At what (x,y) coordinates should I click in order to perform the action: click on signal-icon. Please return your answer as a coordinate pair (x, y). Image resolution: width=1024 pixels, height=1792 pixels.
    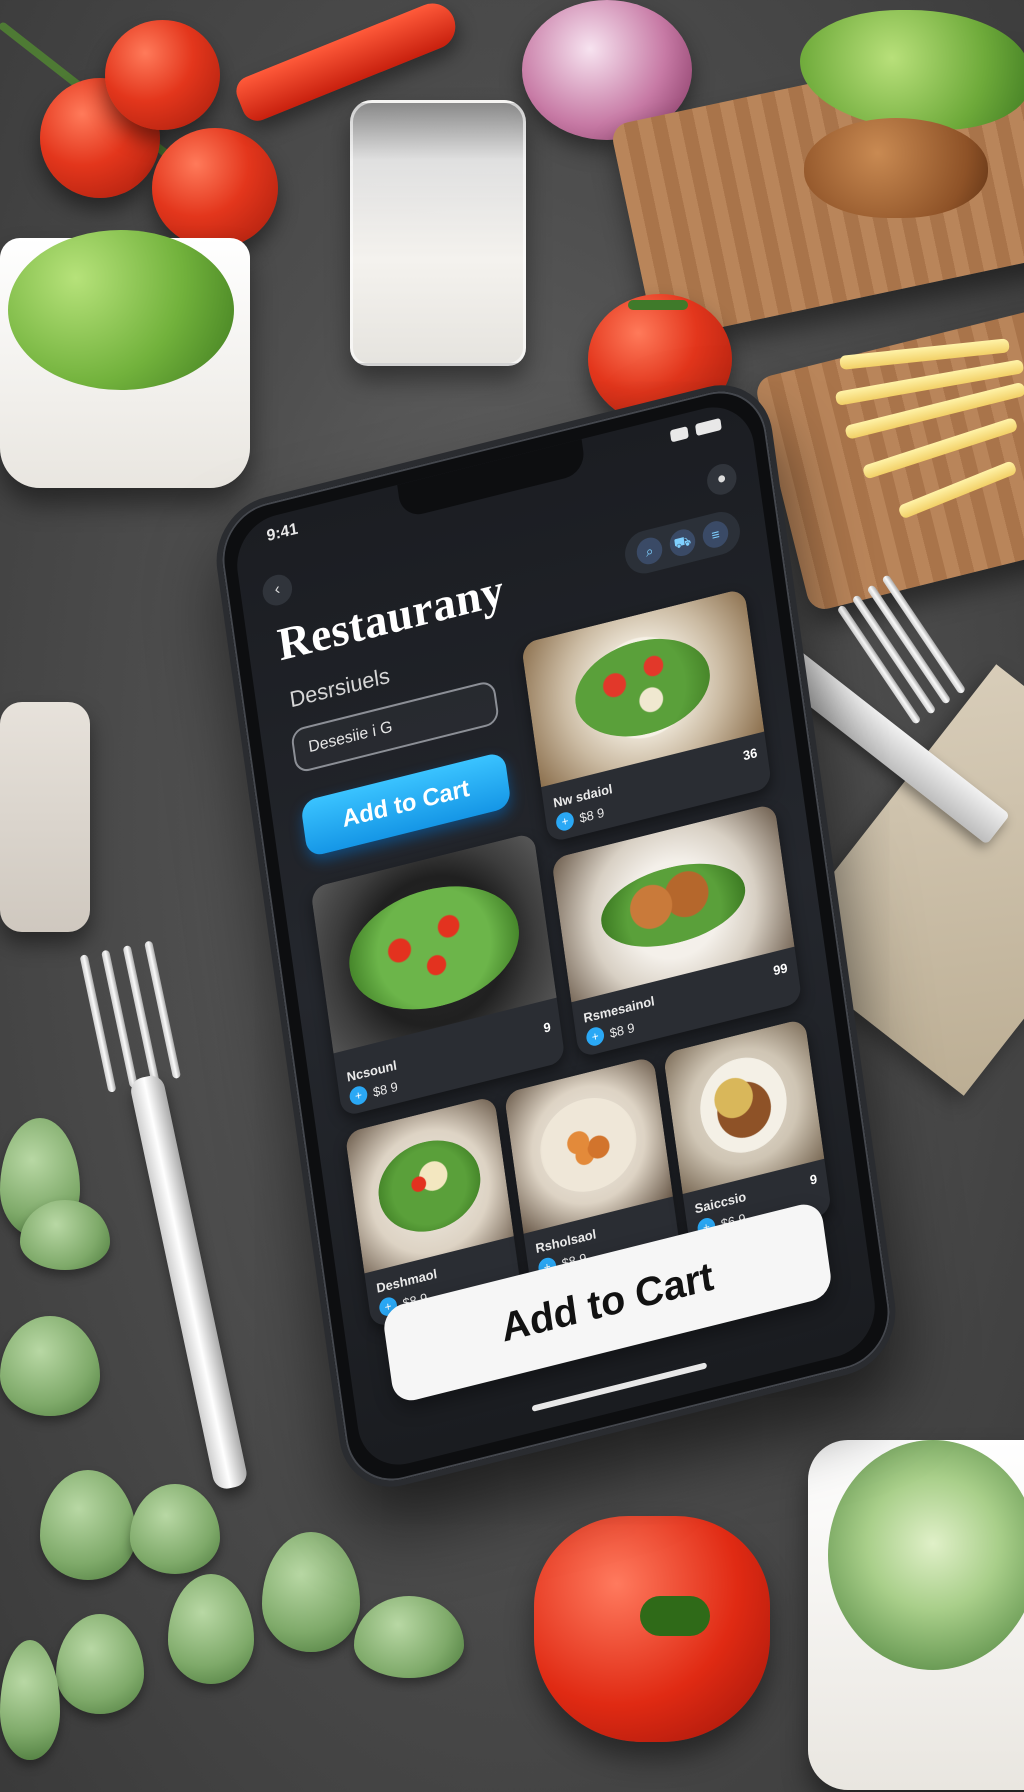
    Looking at the image, I should click on (679, 434).